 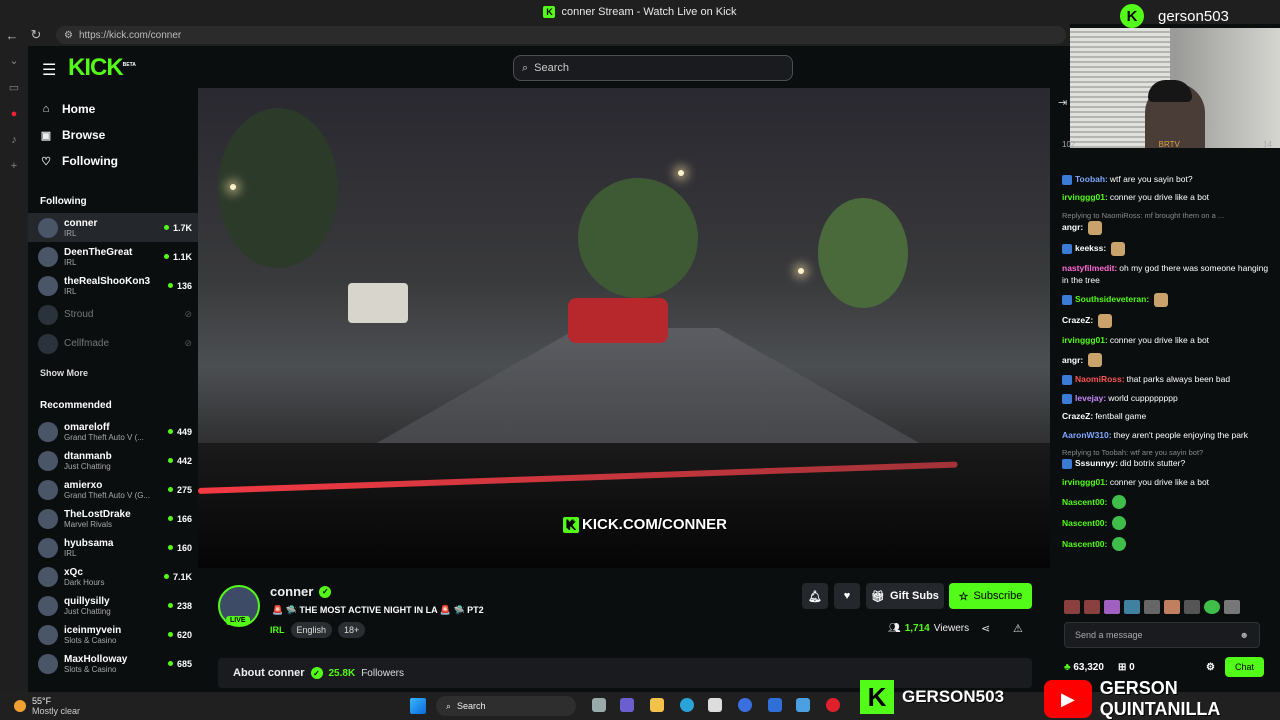 I want to click on chevron-down-icon: ⌄, so click(x=13, y=60).